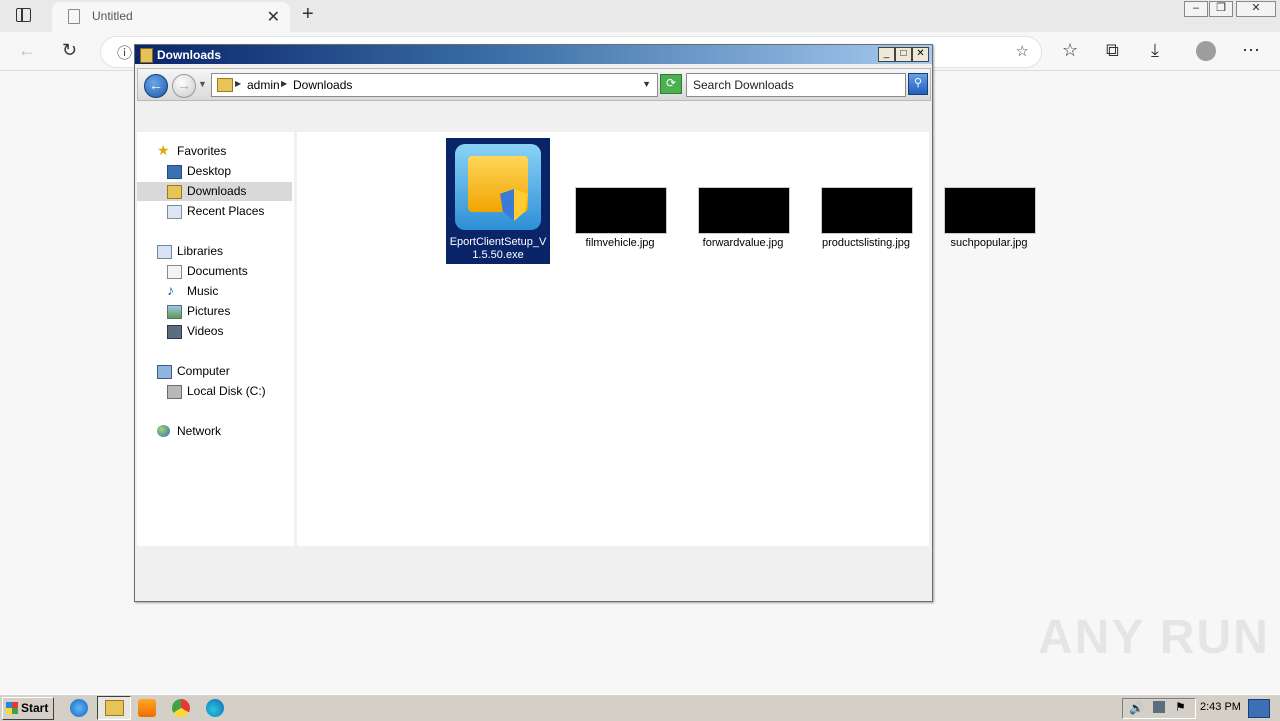 Image resolution: width=1280 pixels, height=721 pixels. Describe the element at coordinates (147, 708) in the screenshot. I see `media-player-icon` at that location.